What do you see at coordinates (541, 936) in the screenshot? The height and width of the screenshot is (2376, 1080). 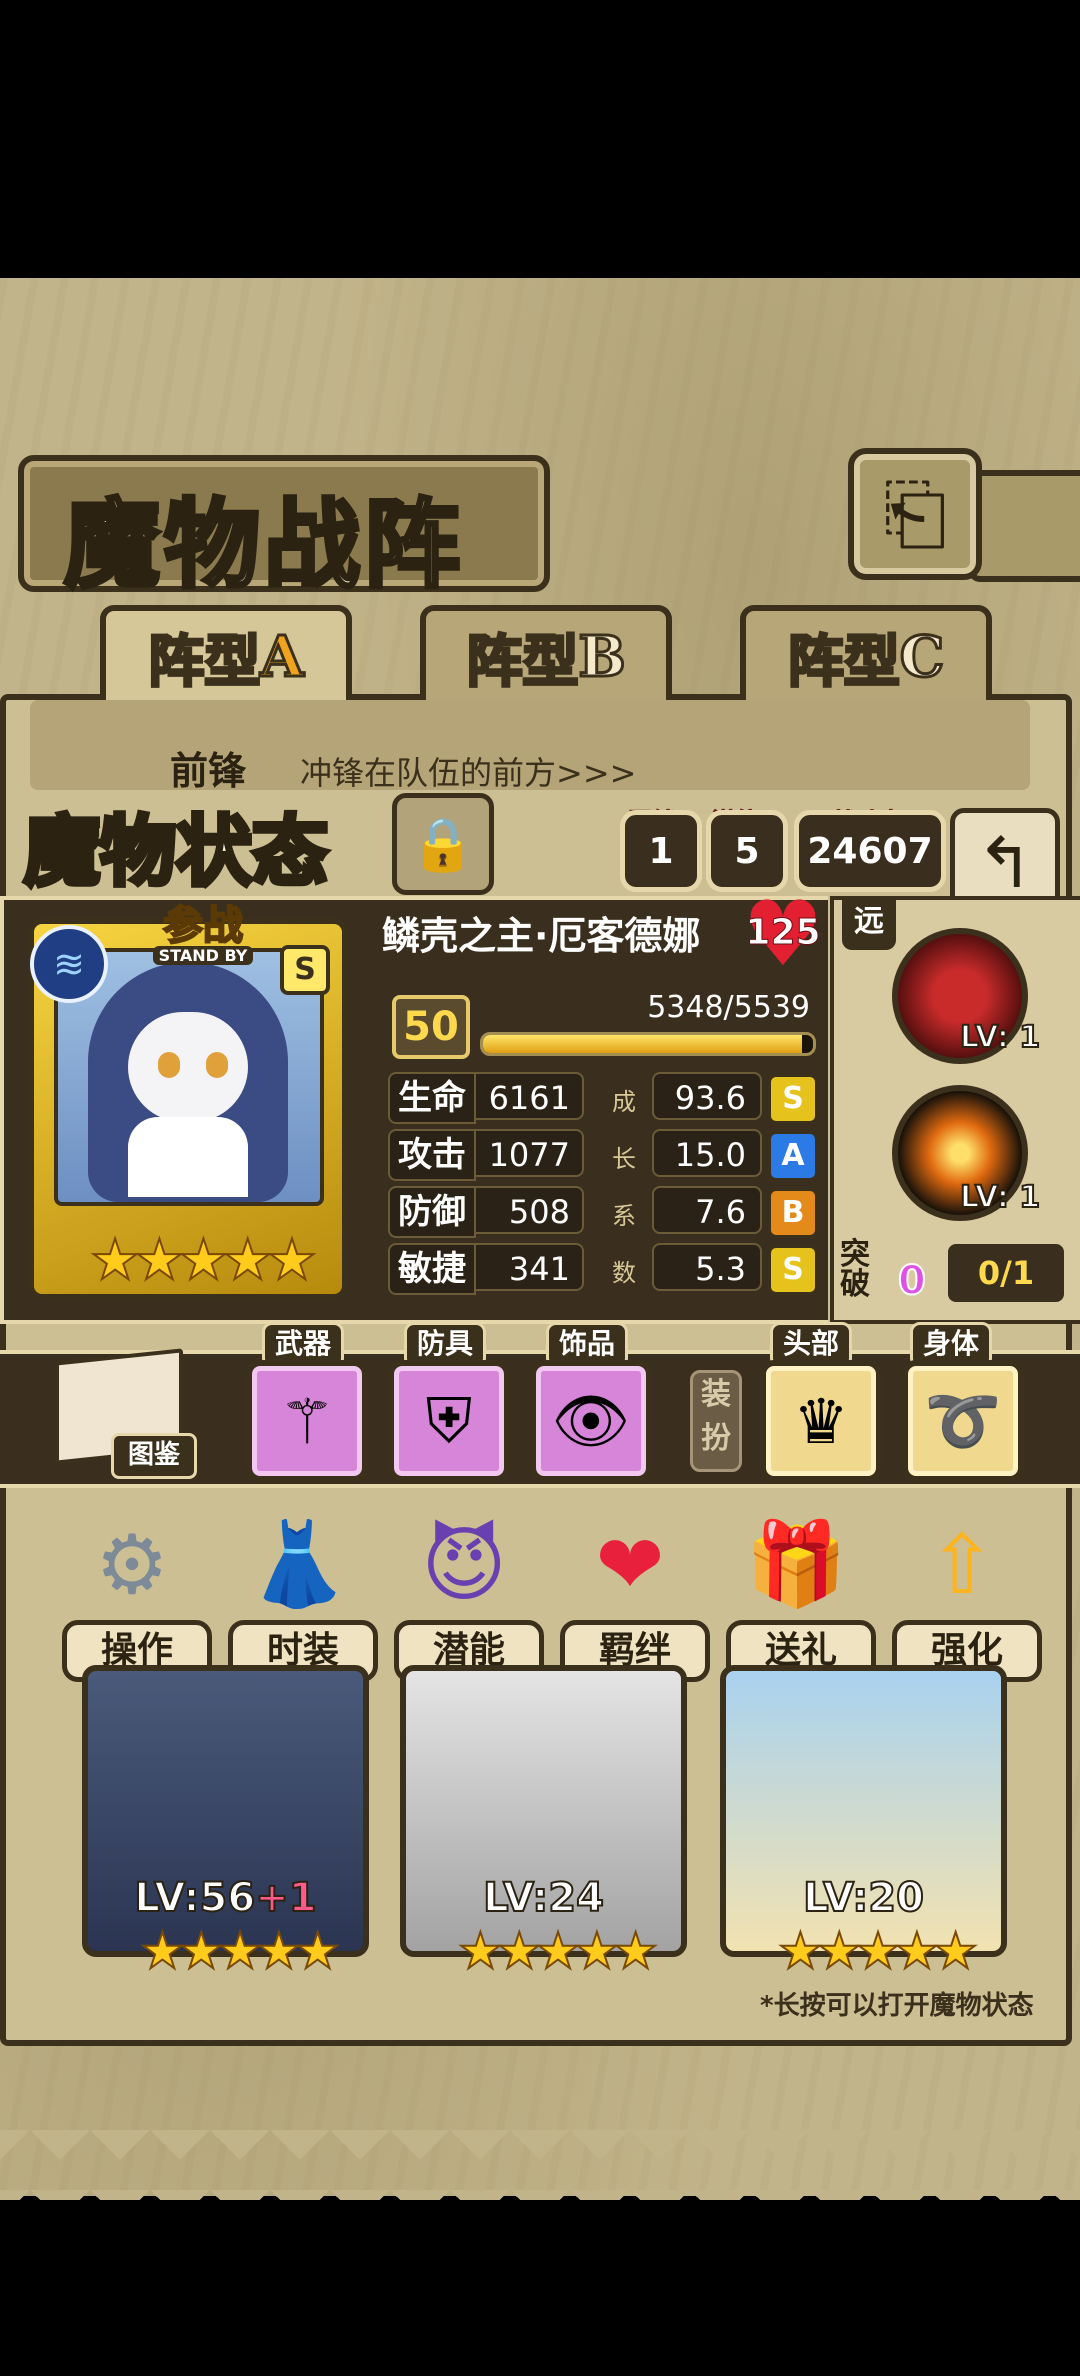 I see `character-name: 鳞壳之主·厄客德娜` at bounding box center [541, 936].